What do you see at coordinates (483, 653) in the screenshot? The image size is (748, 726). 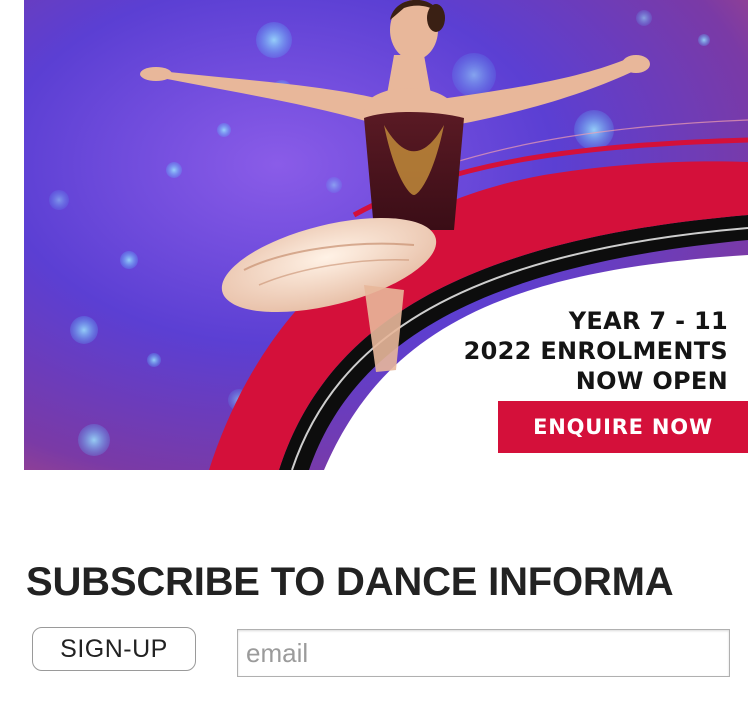 I see `email-input` at bounding box center [483, 653].